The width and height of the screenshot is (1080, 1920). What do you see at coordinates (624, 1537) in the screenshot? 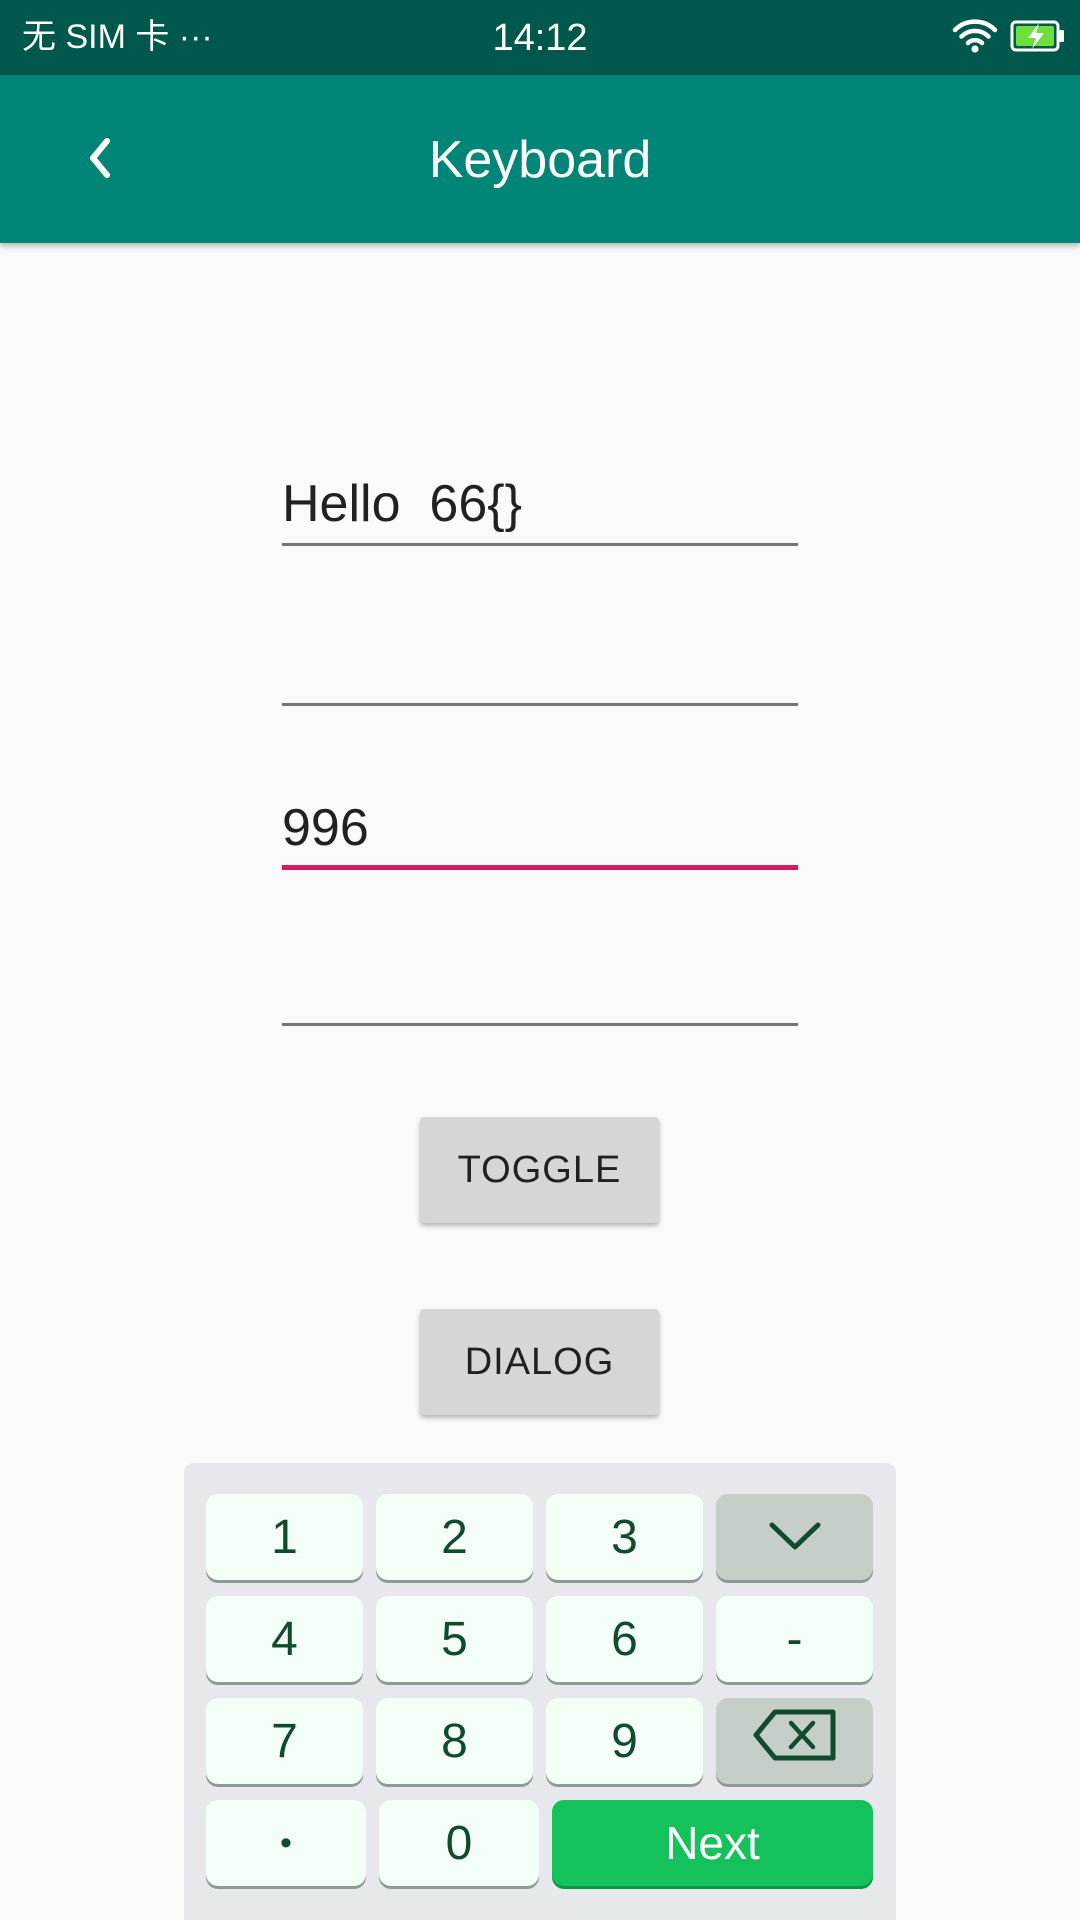
I see `key-3: 3` at bounding box center [624, 1537].